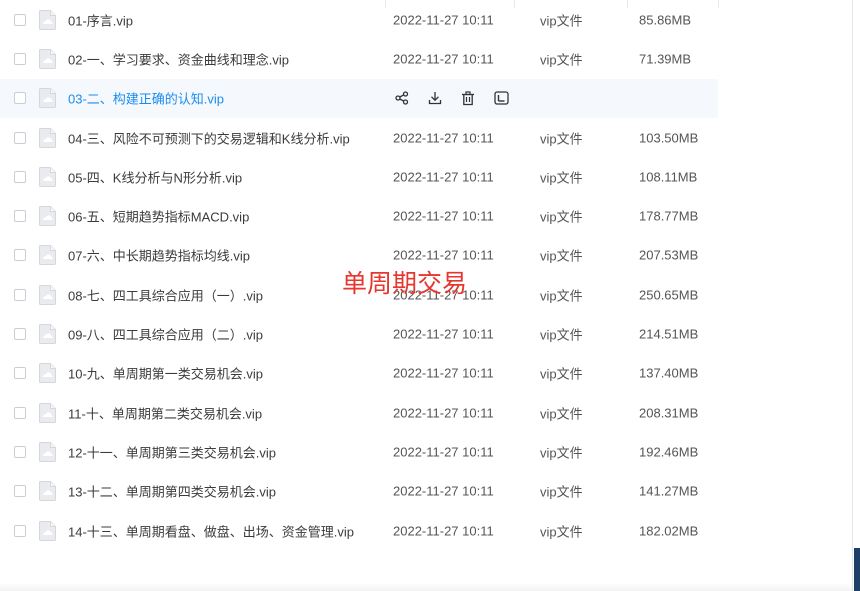 The width and height of the screenshot is (860, 591). Describe the element at coordinates (146, 98) in the screenshot. I see `file-name: 03-二、构建正确的认知.vip` at that location.